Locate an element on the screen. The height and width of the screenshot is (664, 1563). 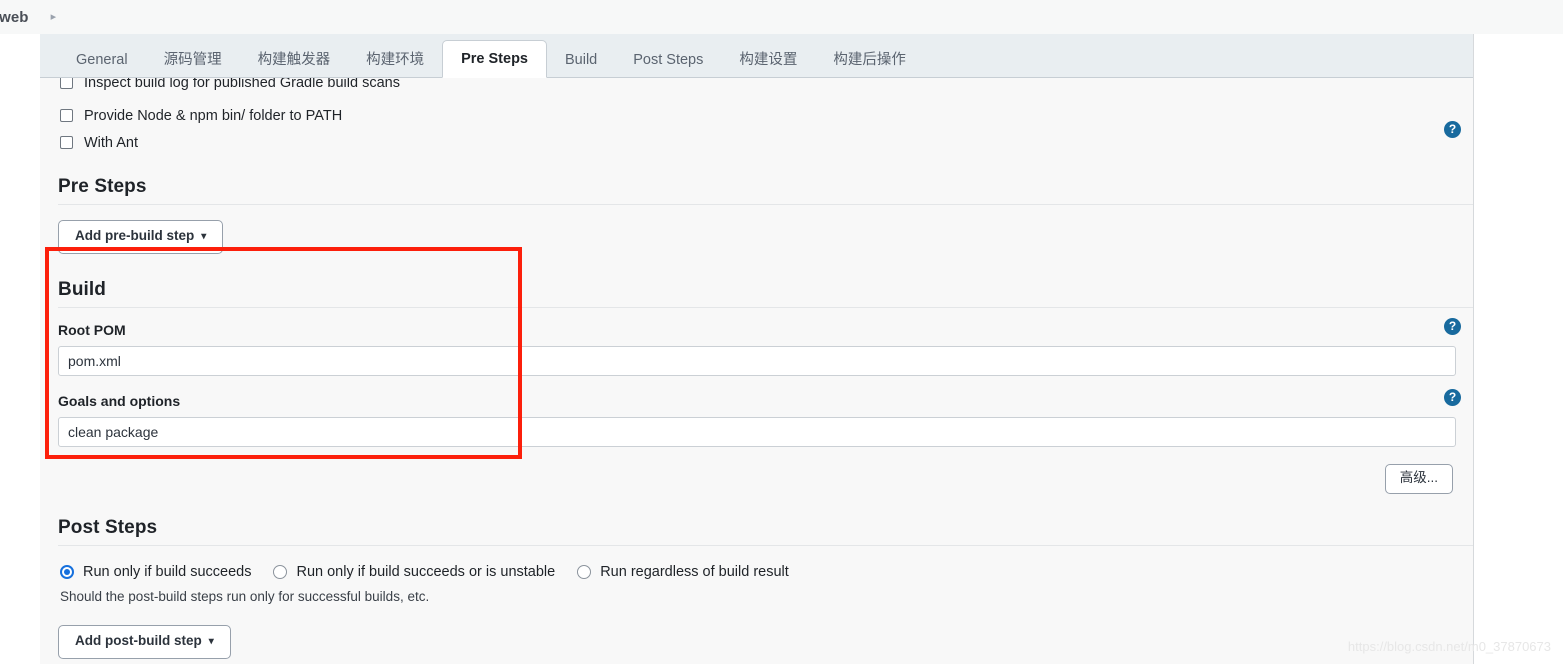
checkbox-row-provide-node-npm: Provide Node & npm bin/ folder to PATH is located at coordinates (756, 115).